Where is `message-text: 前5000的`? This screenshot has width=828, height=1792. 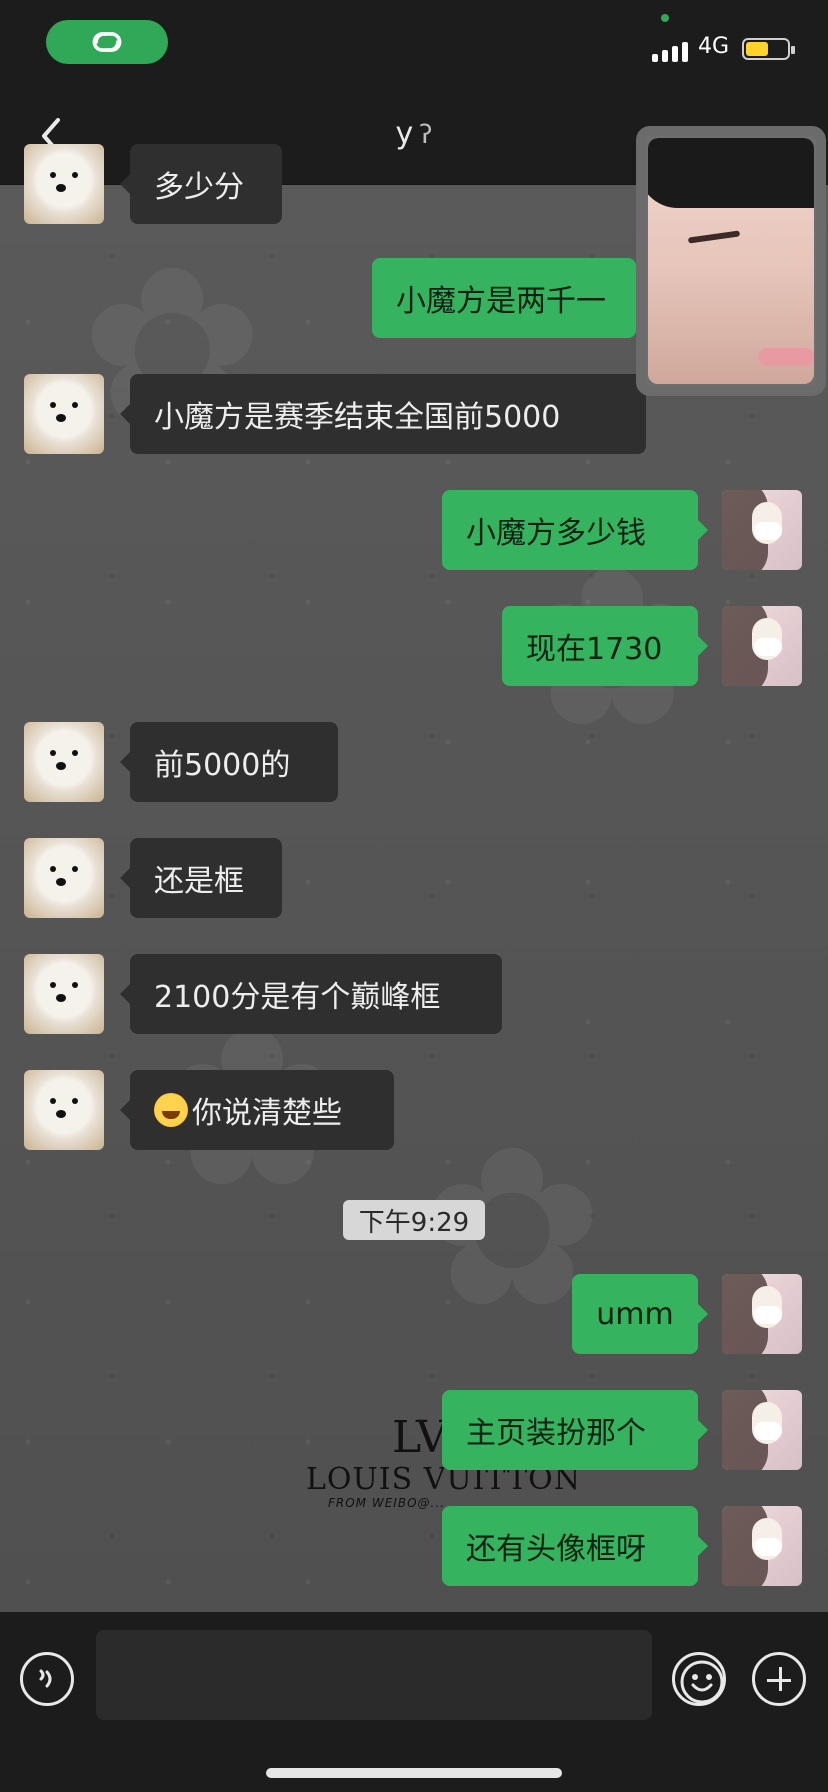 message-text: 前5000的 is located at coordinates (222, 765).